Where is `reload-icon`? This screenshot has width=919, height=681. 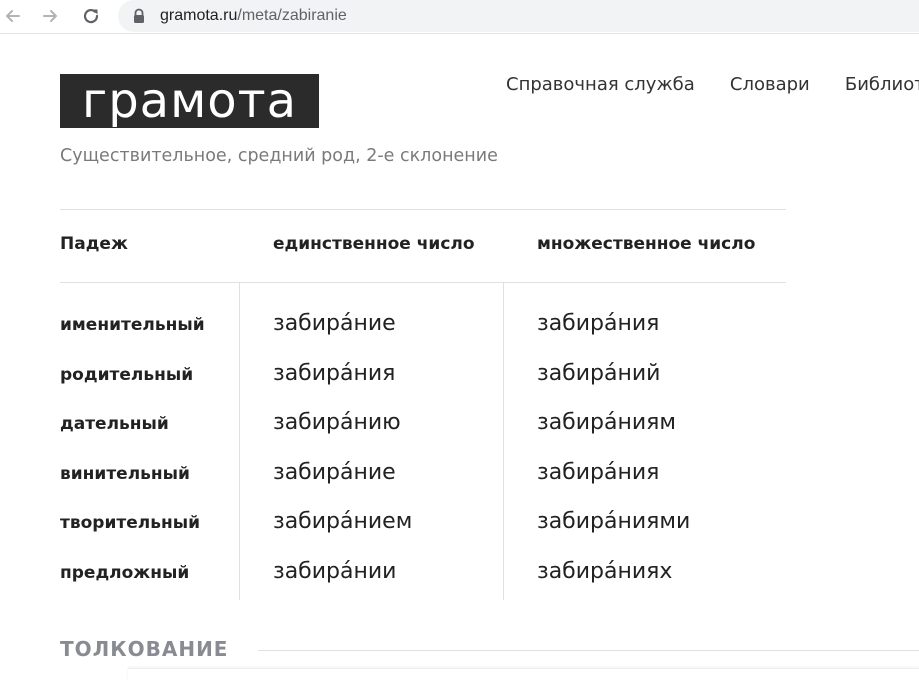 reload-icon is located at coordinates (91, 16).